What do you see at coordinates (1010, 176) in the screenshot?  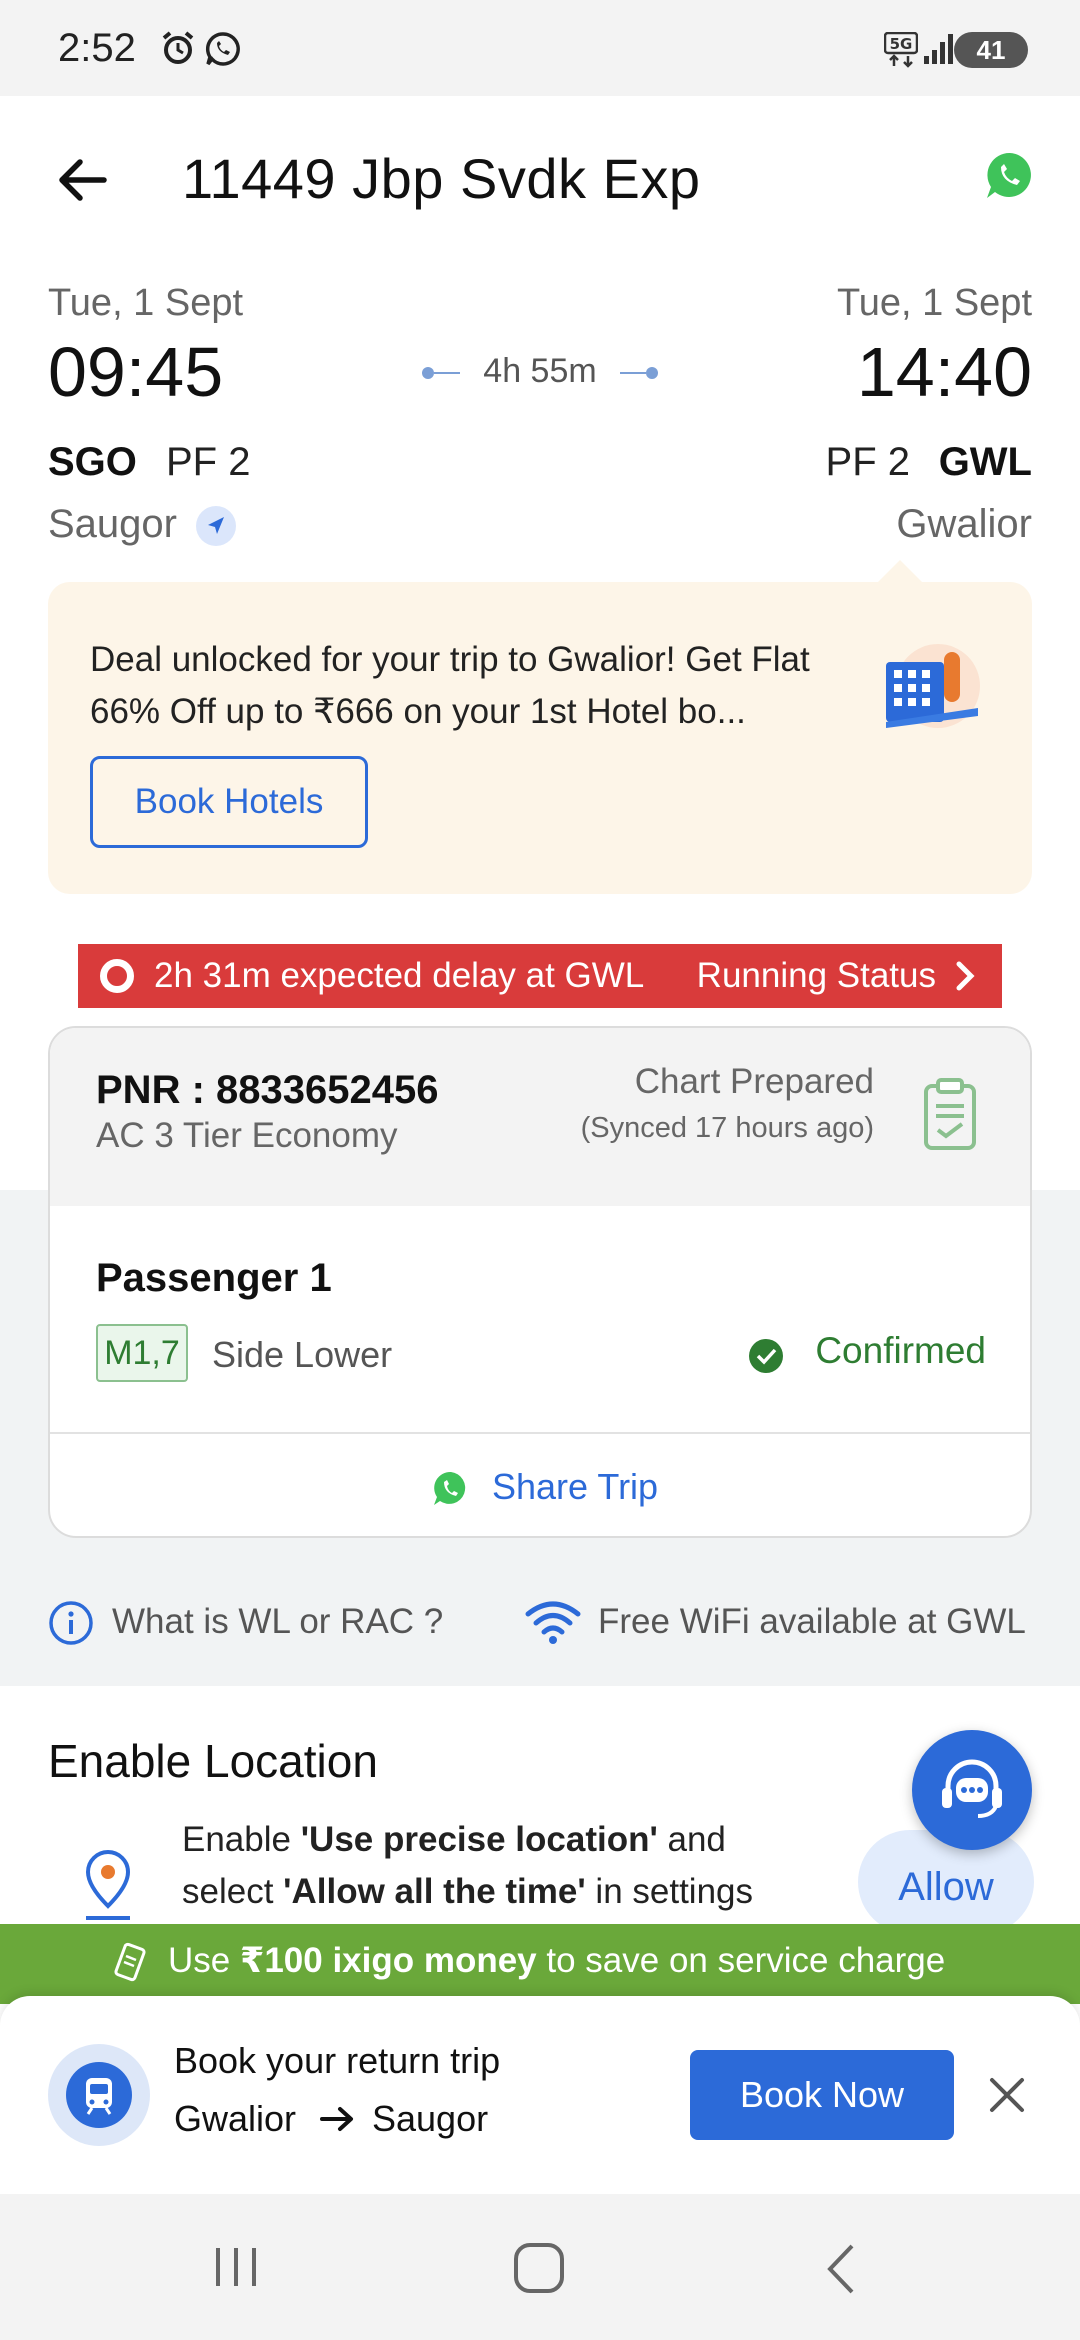 I see `whatsapp-share-icon` at bounding box center [1010, 176].